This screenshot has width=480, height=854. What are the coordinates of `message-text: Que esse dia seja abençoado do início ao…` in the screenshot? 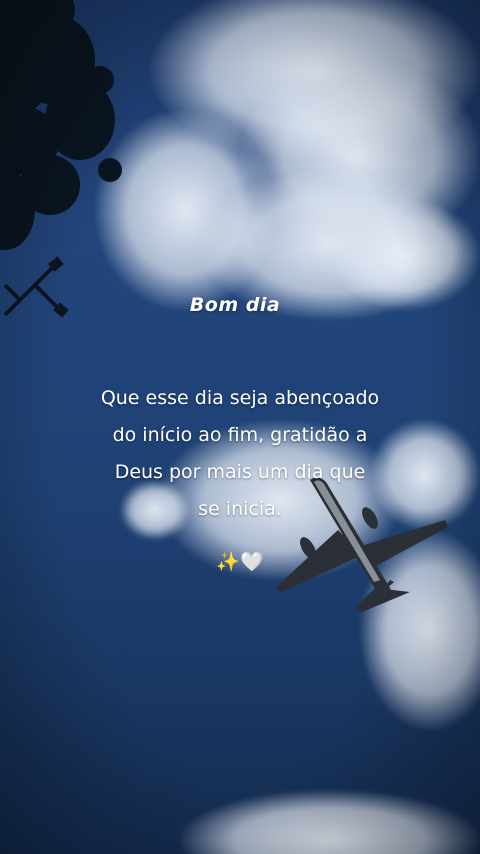 It's located at (240, 454).